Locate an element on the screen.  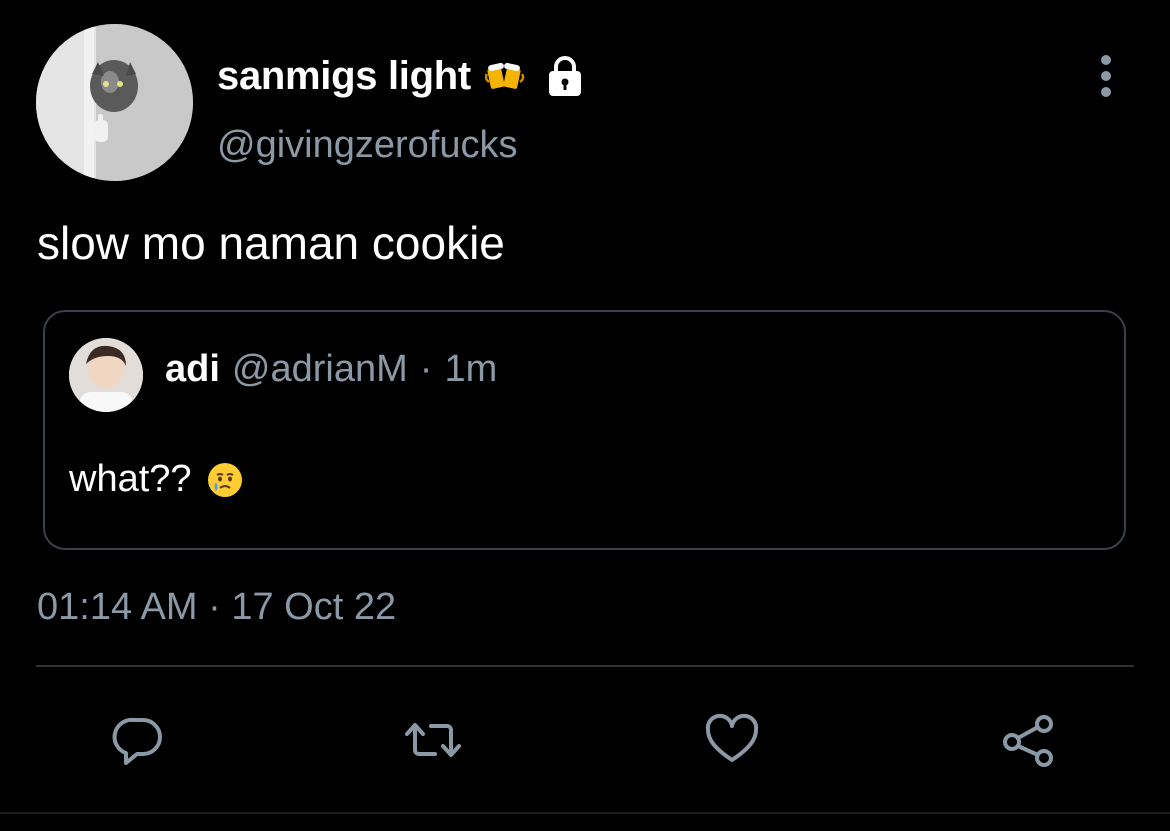
quoted-tweet-text: what?? is located at coordinates (130, 479).